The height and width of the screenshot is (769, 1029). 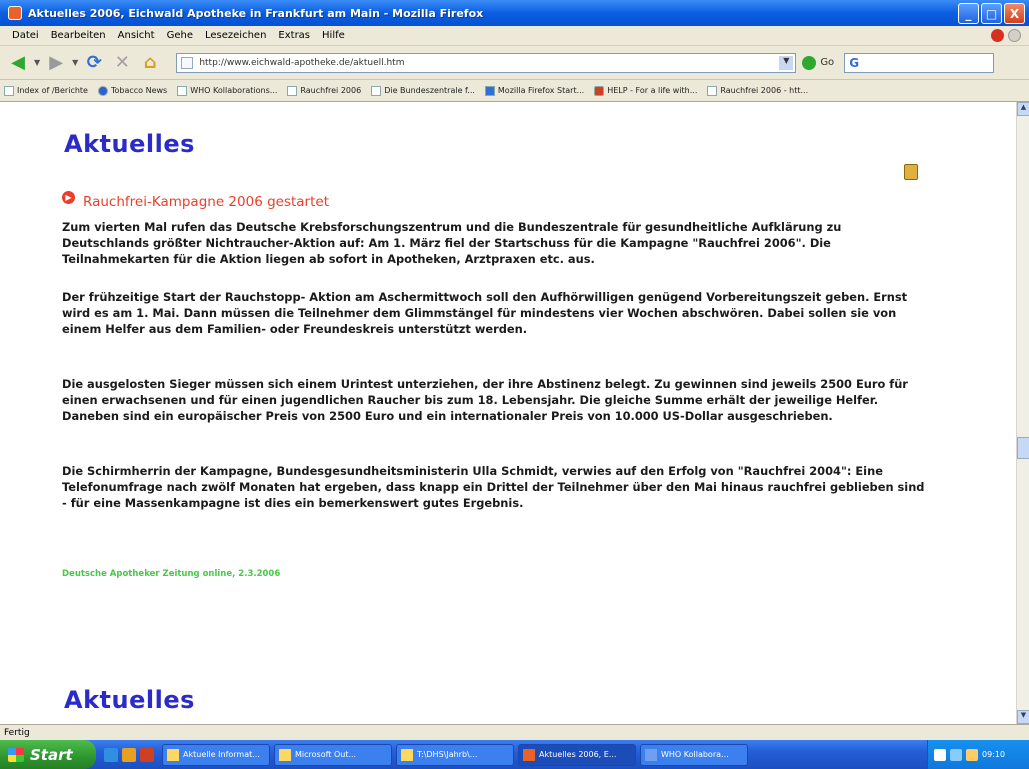 I want to click on url-dropdown-icon: ▼, so click(x=786, y=62).